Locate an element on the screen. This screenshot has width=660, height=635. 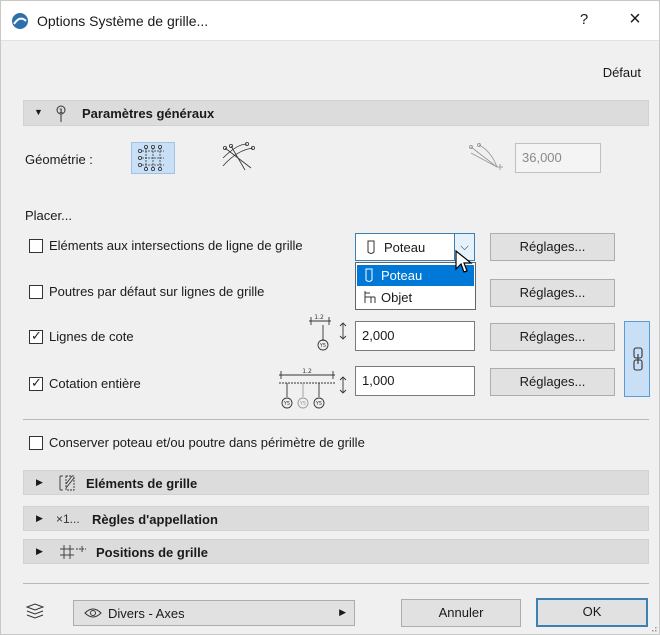
grid-elements-icon is located at coordinates (67, 483).